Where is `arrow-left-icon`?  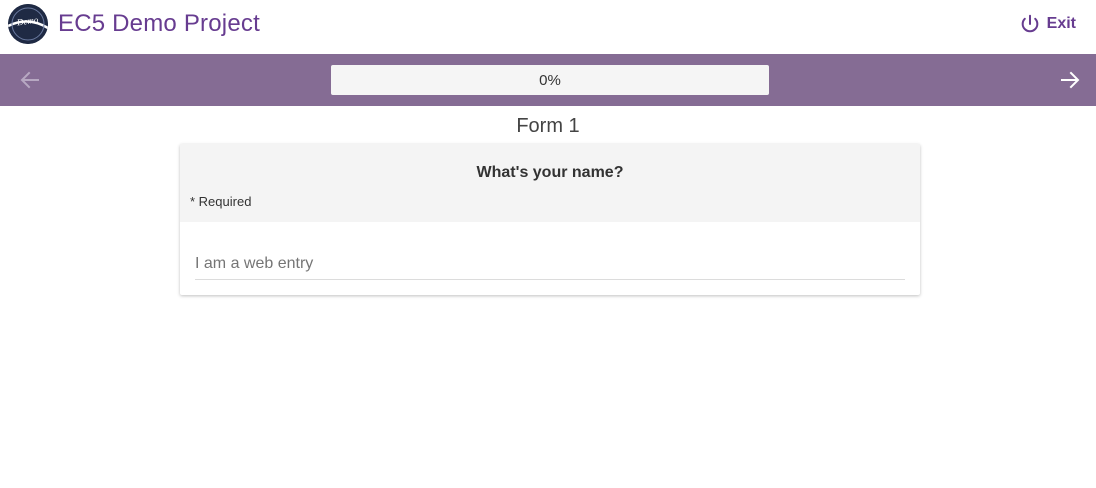
arrow-left-icon is located at coordinates (29, 80).